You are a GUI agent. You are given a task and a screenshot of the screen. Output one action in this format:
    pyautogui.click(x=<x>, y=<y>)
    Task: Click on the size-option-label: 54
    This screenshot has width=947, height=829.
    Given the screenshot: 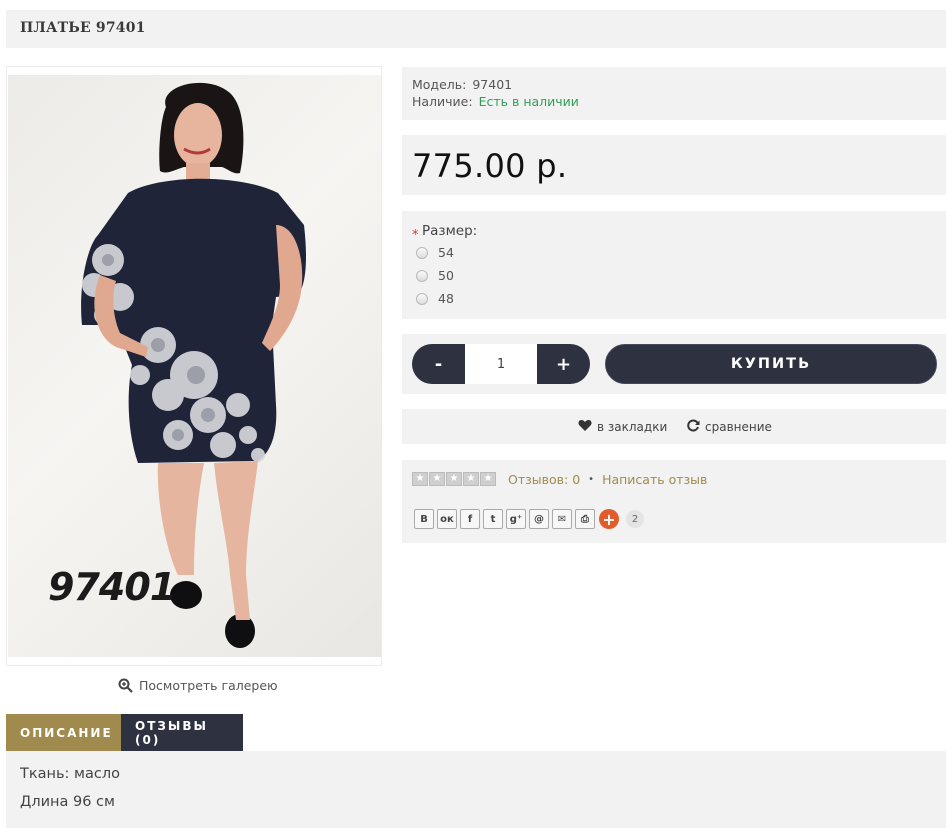 What is the action you would take?
    pyautogui.click(x=446, y=252)
    